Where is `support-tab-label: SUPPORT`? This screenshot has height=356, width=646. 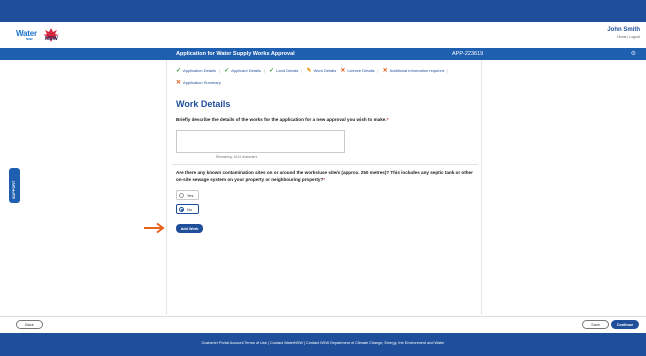
support-tab-label: SUPPORT is located at coordinates (14, 189).